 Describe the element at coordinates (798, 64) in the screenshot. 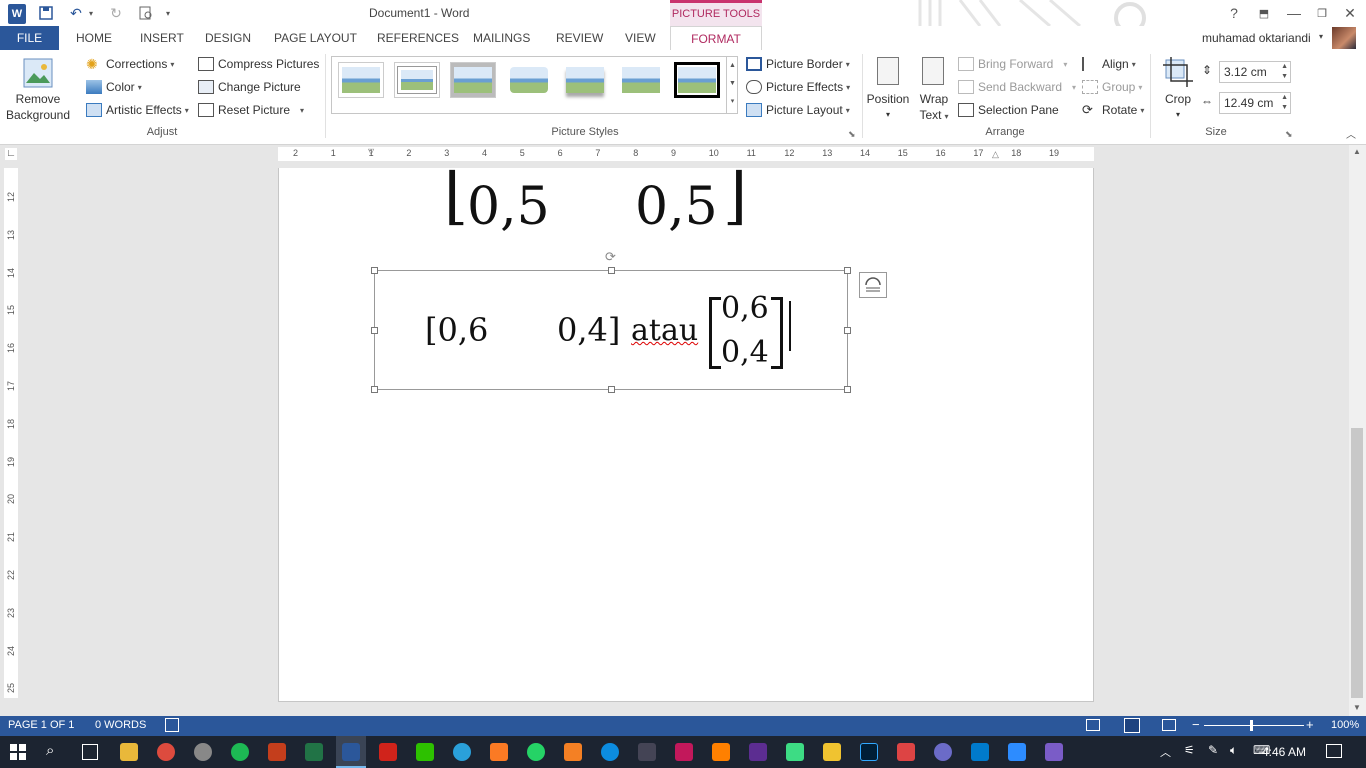

I see `picture-border-button: Picture Border ▾` at that location.